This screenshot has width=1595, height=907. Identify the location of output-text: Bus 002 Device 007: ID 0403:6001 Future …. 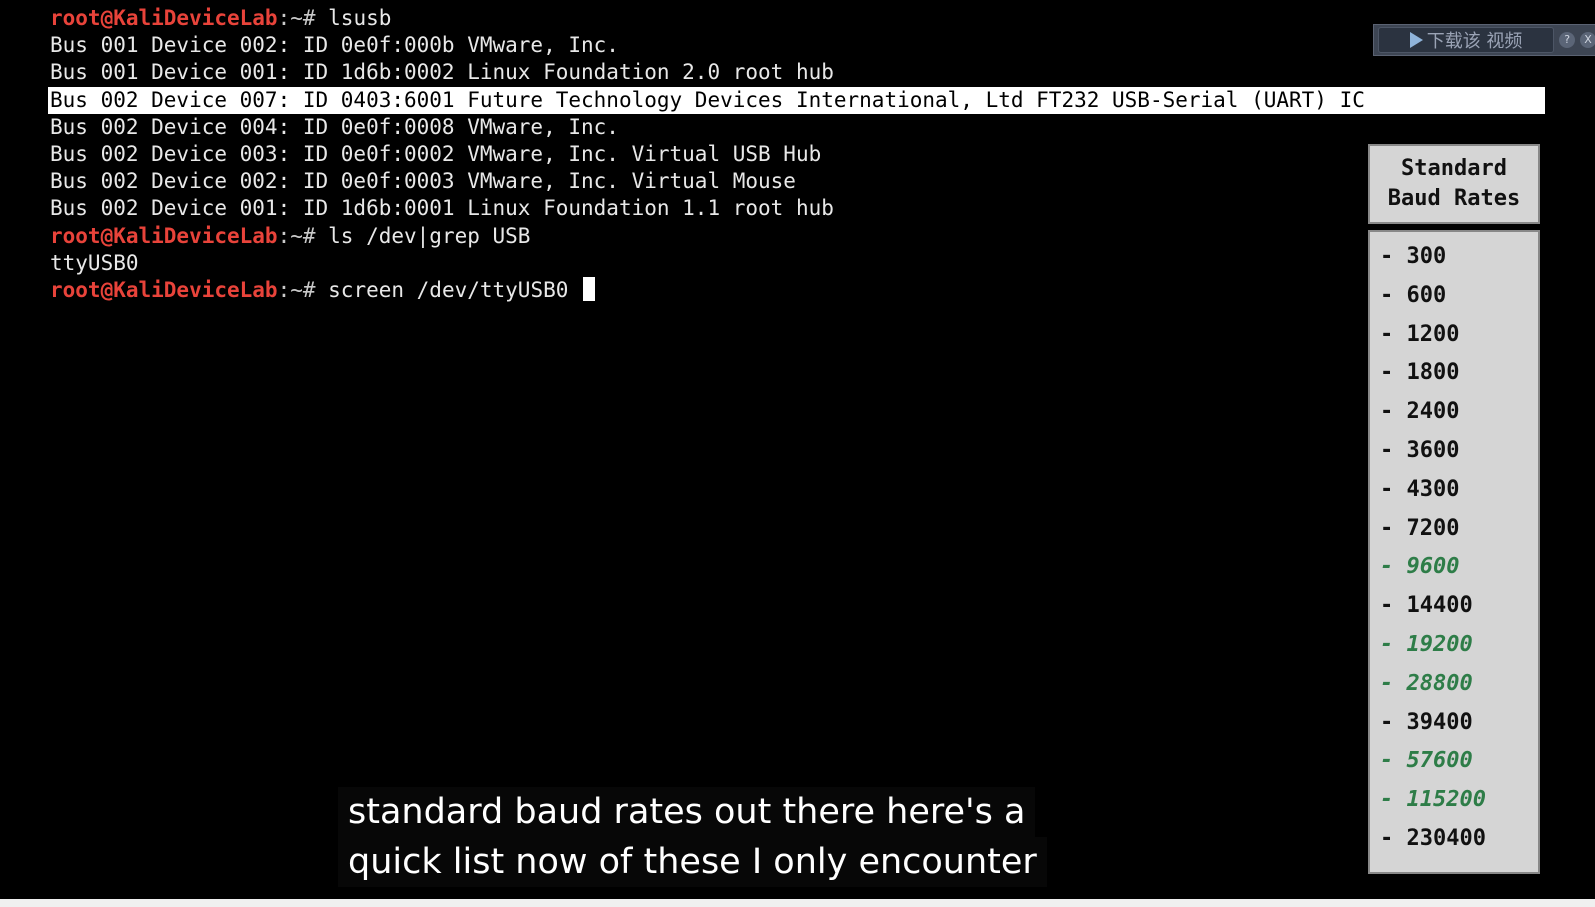
(796, 100).